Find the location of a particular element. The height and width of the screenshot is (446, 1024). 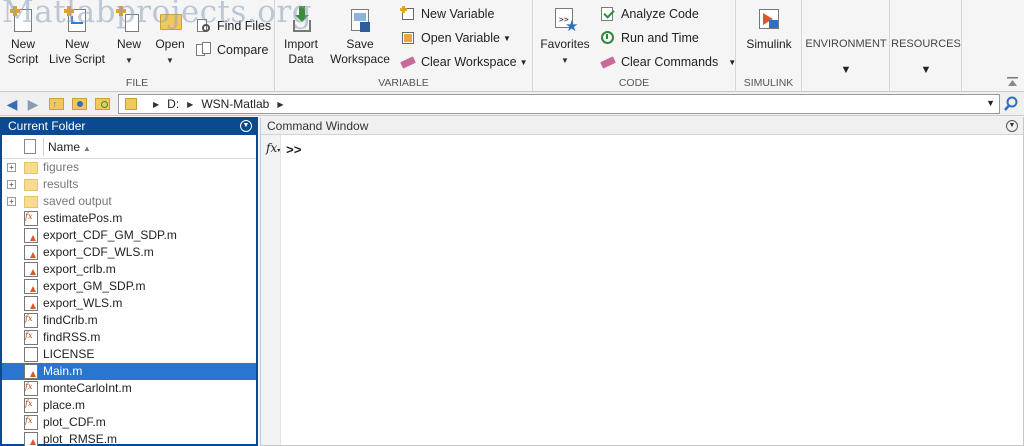

environment-group: ENVIRONMENT ▼ is located at coordinates (846, 46).